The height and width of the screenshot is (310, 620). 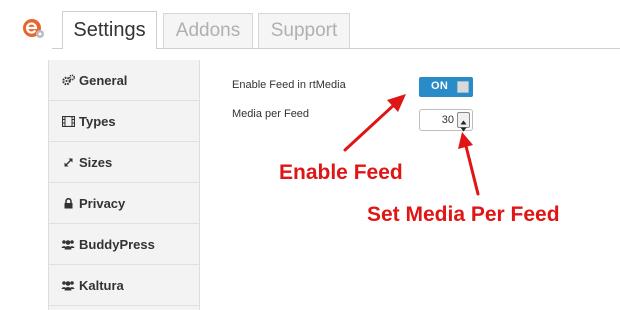 I want to click on sidebar-item-general: General, so click(x=124, y=80).